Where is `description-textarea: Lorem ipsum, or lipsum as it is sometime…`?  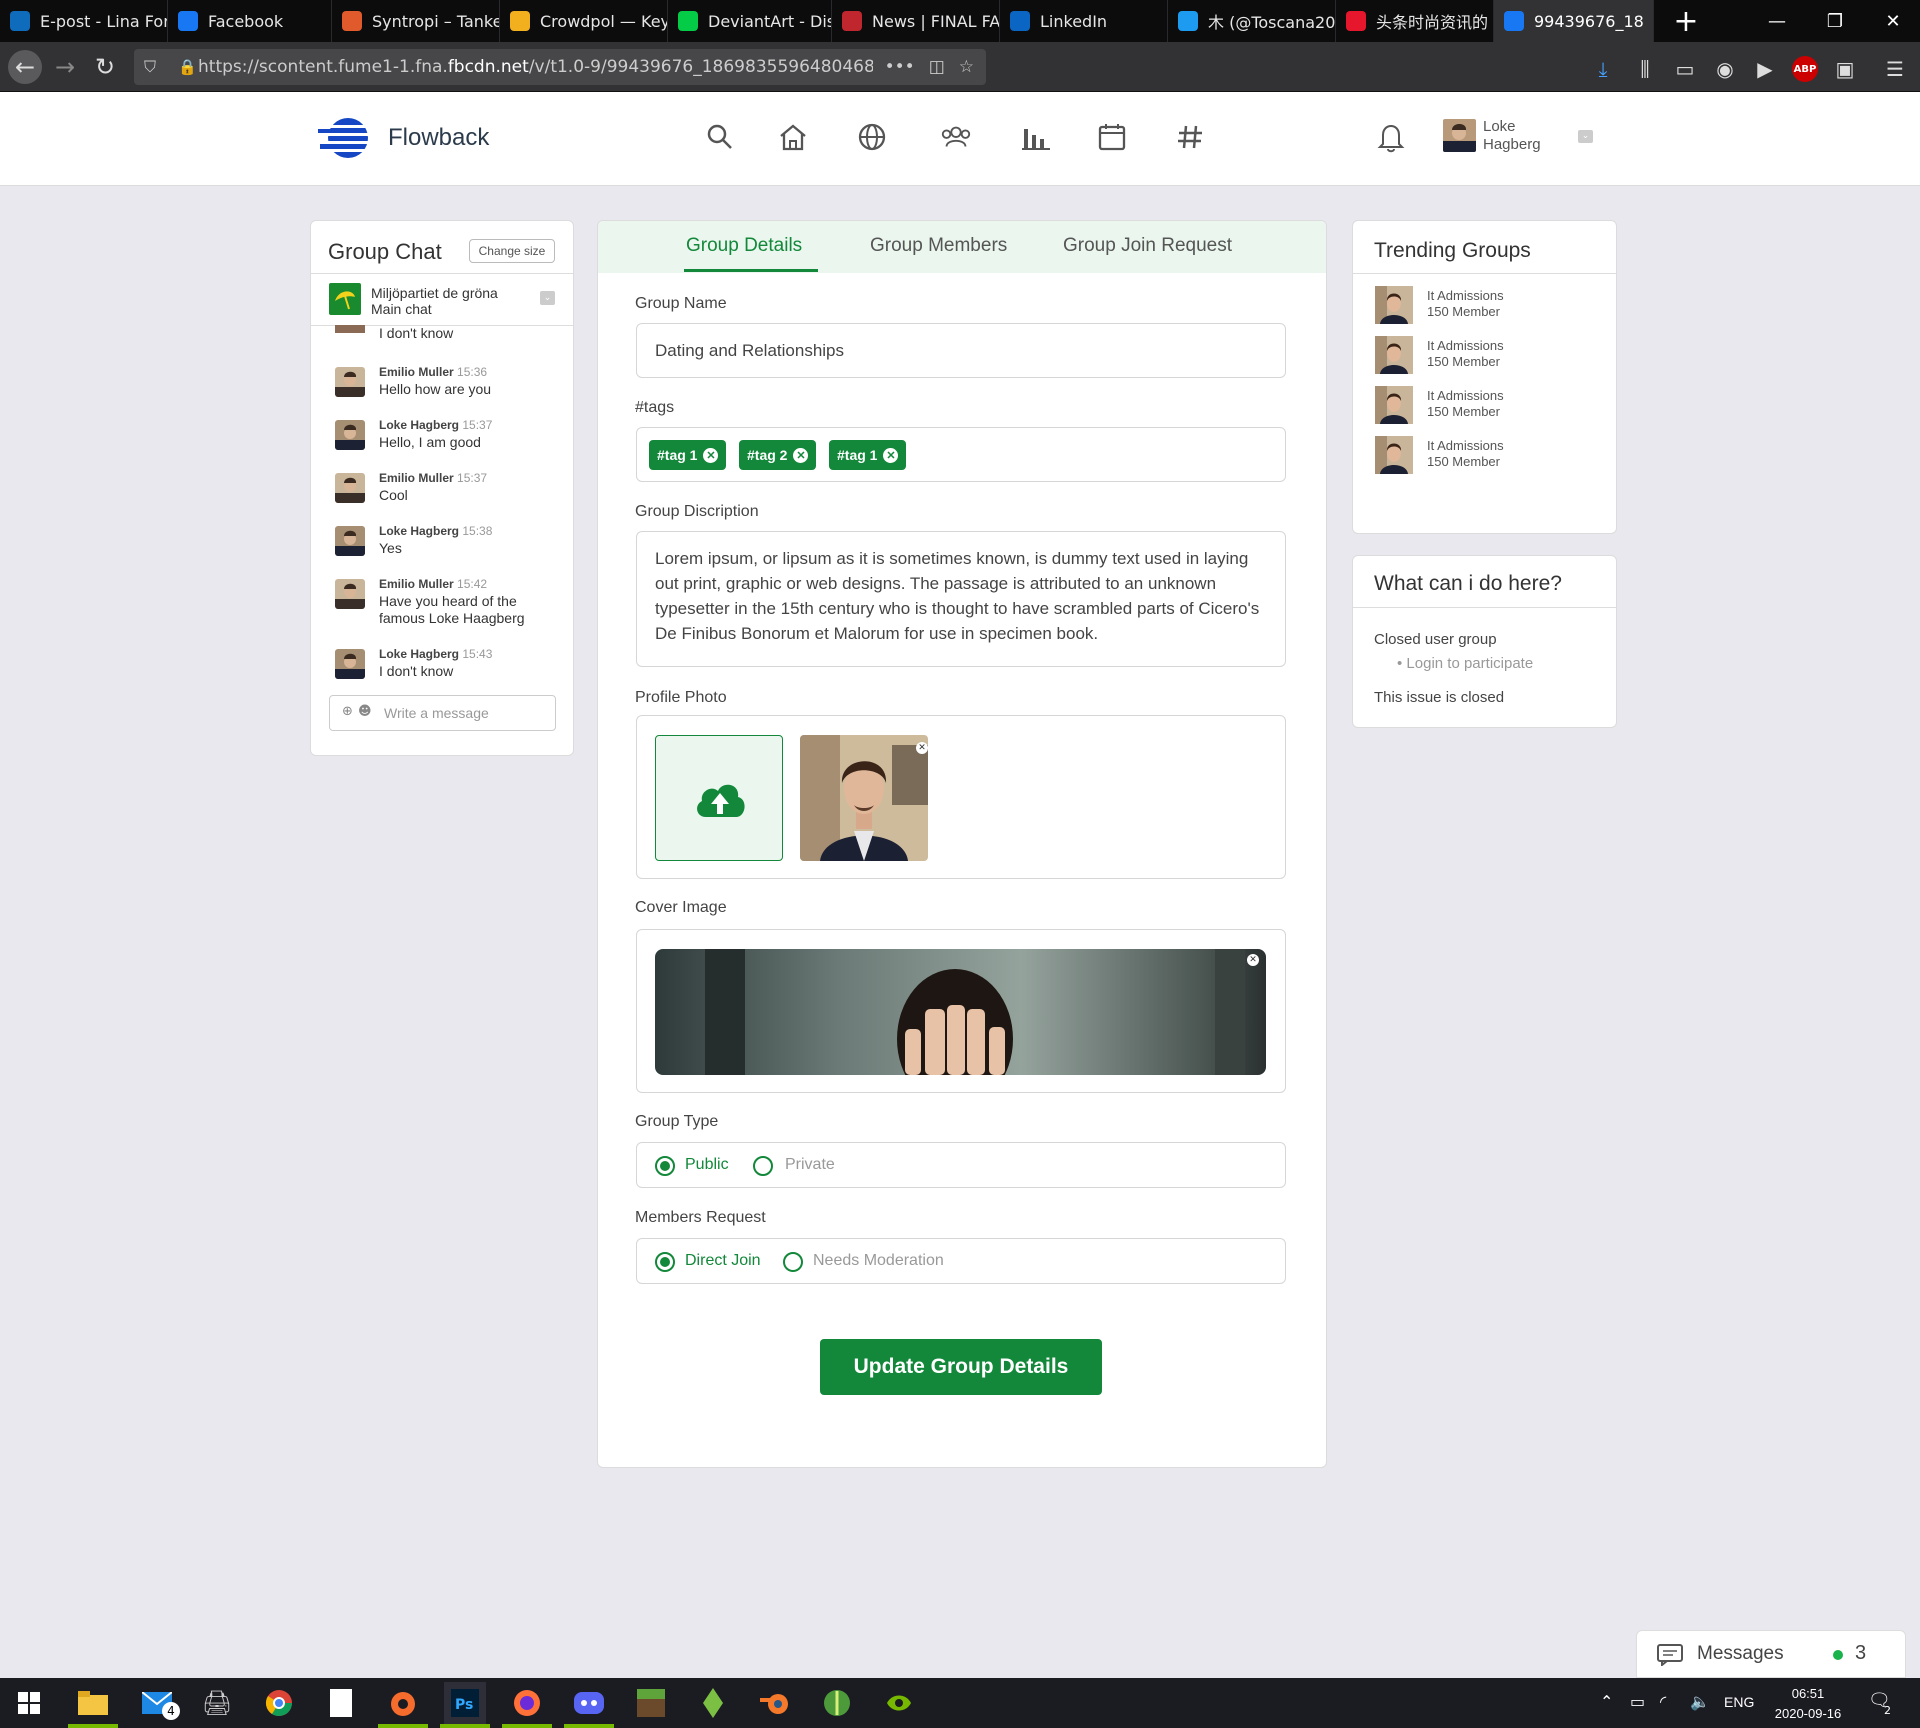
description-textarea: Lorem ipsum, or lipsum as it is sometime… is located at coordinates (961, 599).